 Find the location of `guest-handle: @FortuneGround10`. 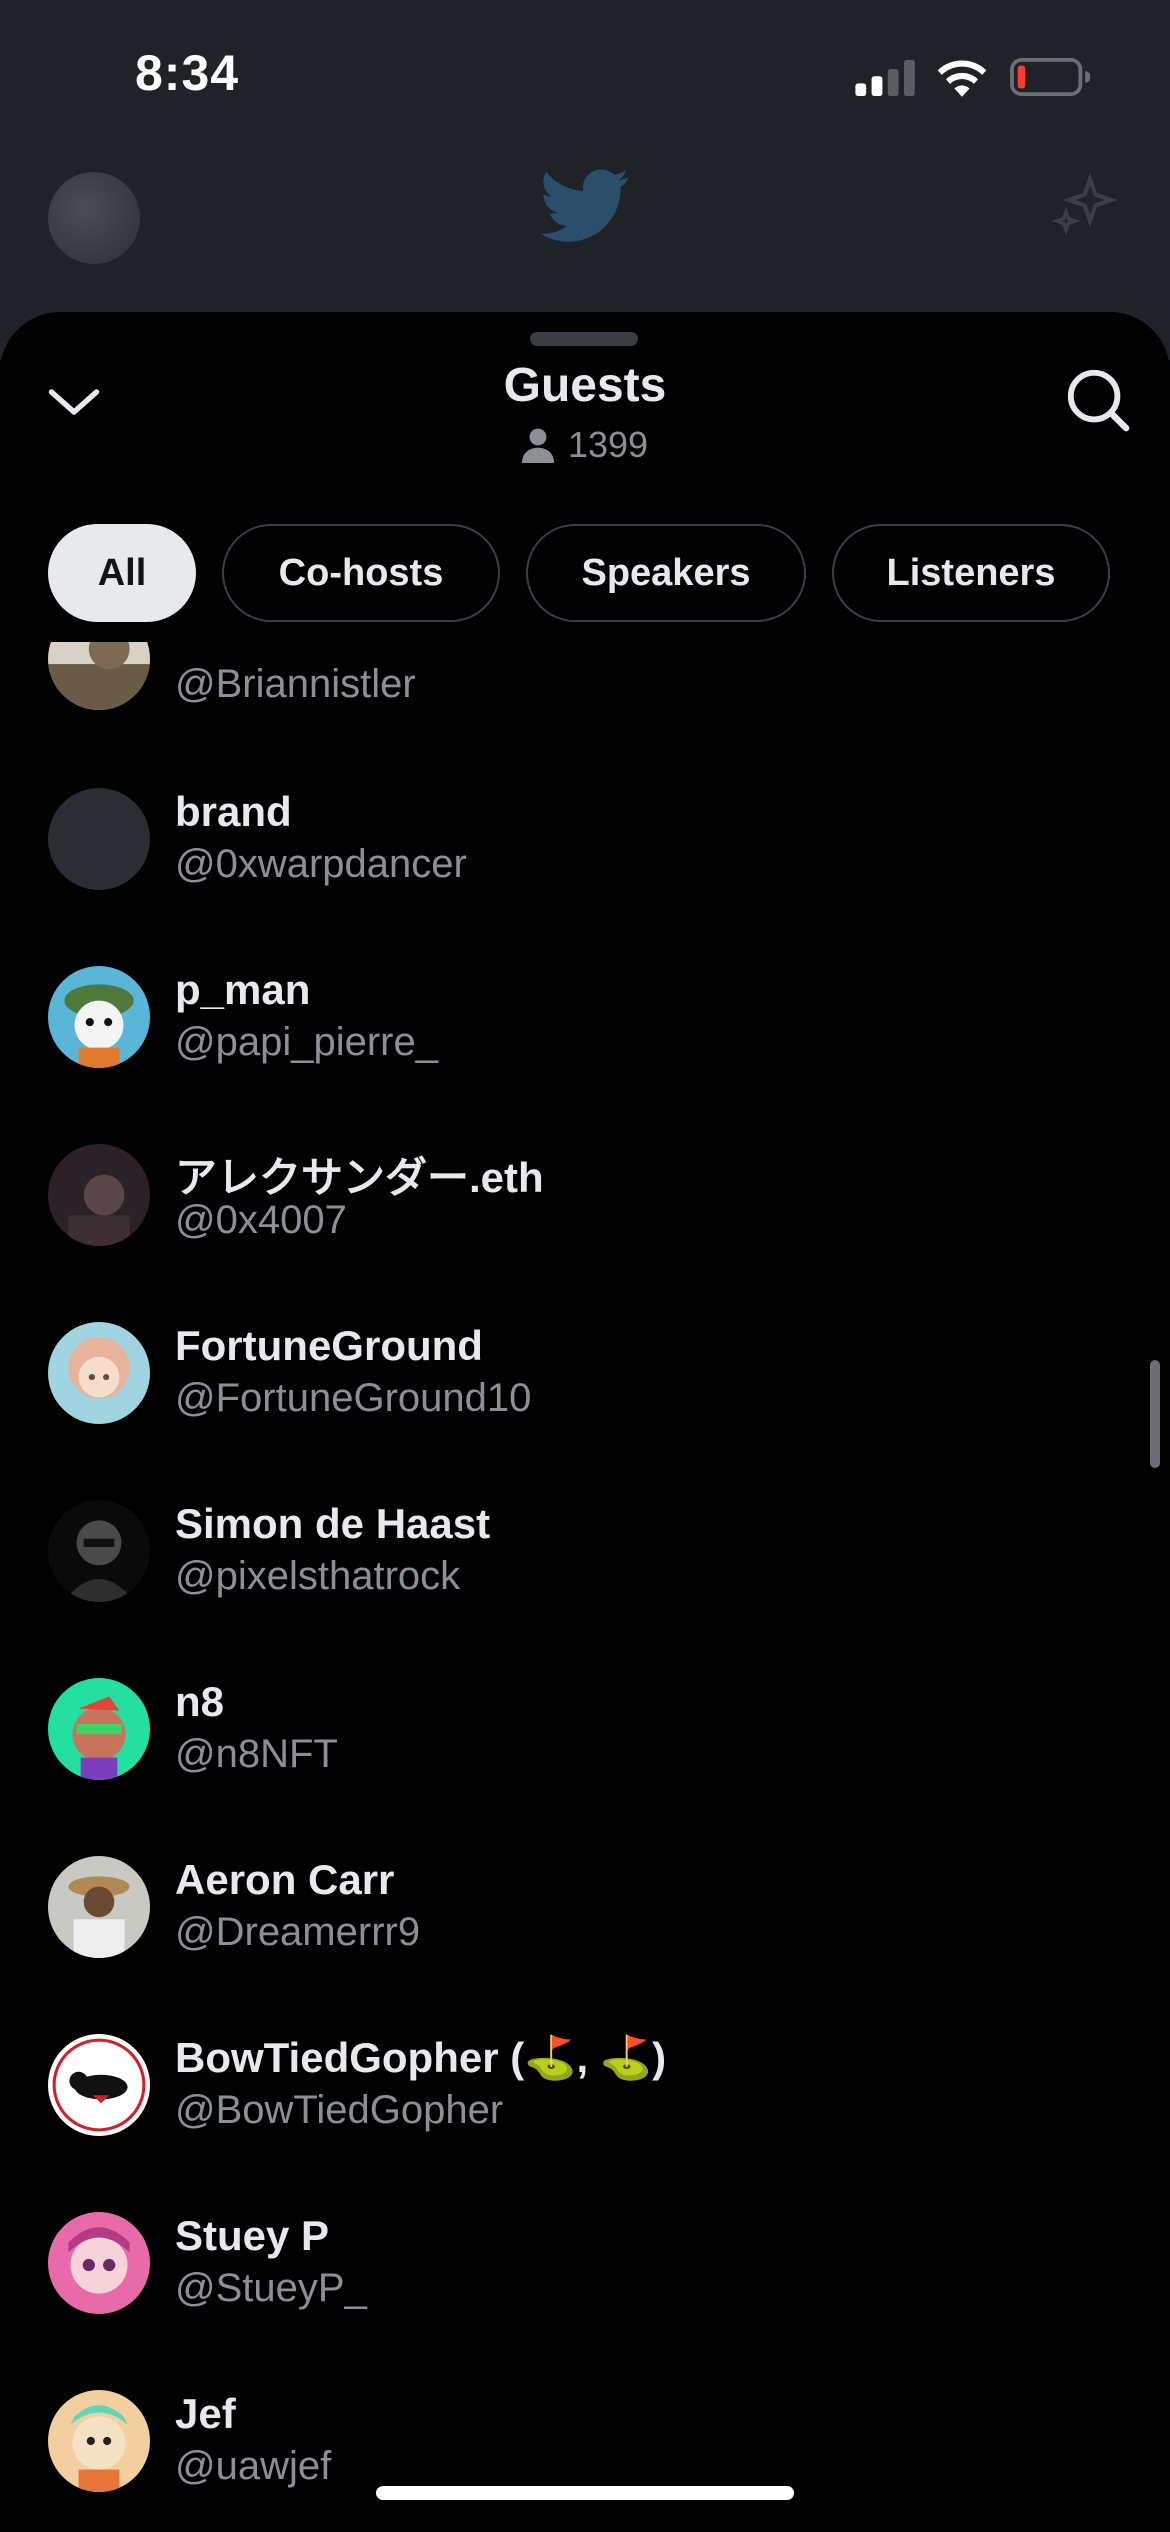

guest-handle: @FortuneGround10 is located at coordinates (353, 1398).